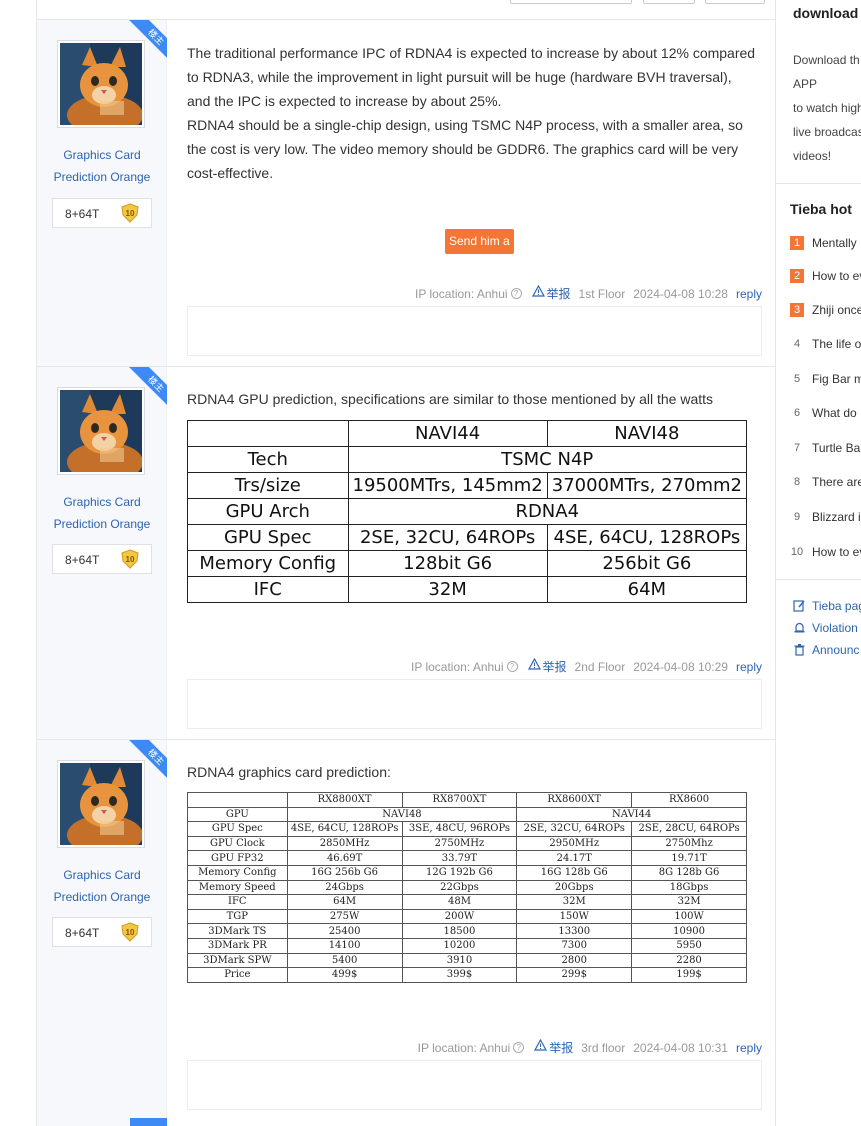  Describe the element at coordinates (680, 293) in the screenshot. I see `post-date: 2024-04-08 10:28` at that location.